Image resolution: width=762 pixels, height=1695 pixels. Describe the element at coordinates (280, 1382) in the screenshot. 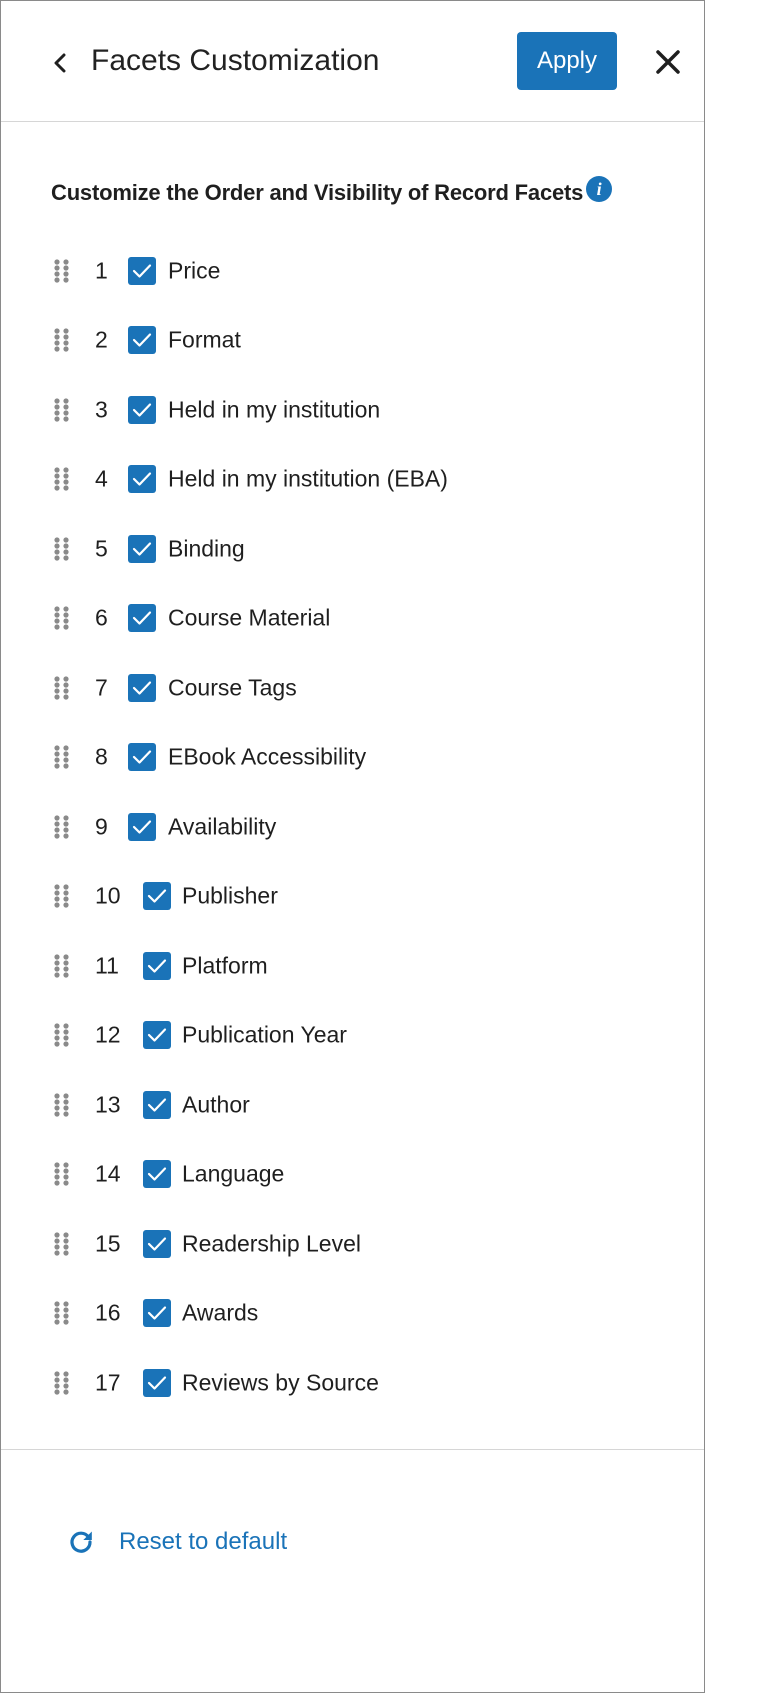

I see `facet-label: Reviews by Source` at that location.